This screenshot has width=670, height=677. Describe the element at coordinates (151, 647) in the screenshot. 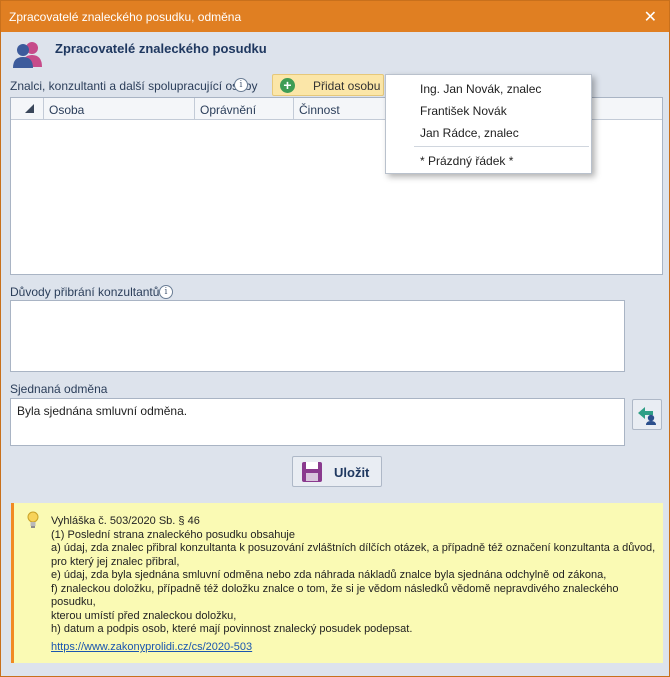

I see `law-link: https://www.zakonyprolidi.cz/cs/2020-503` at that location.